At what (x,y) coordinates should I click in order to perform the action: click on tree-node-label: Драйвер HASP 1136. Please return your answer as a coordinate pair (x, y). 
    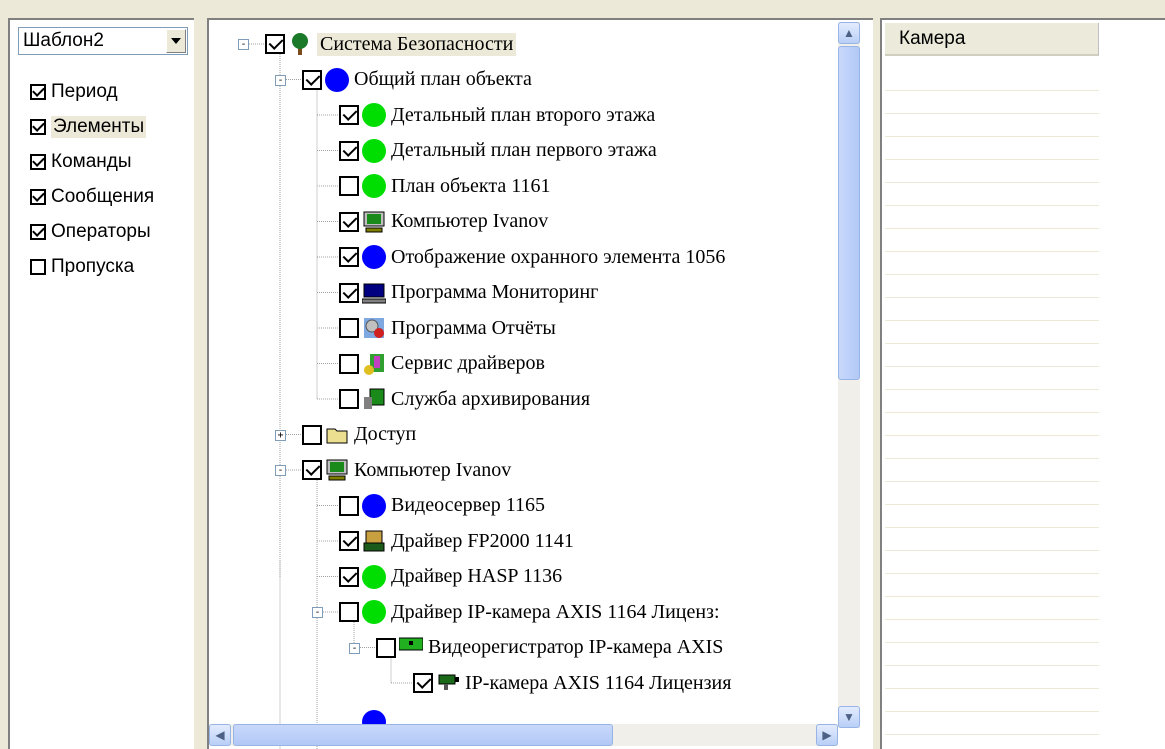
    Looking at the image, I should click on (477, 576).